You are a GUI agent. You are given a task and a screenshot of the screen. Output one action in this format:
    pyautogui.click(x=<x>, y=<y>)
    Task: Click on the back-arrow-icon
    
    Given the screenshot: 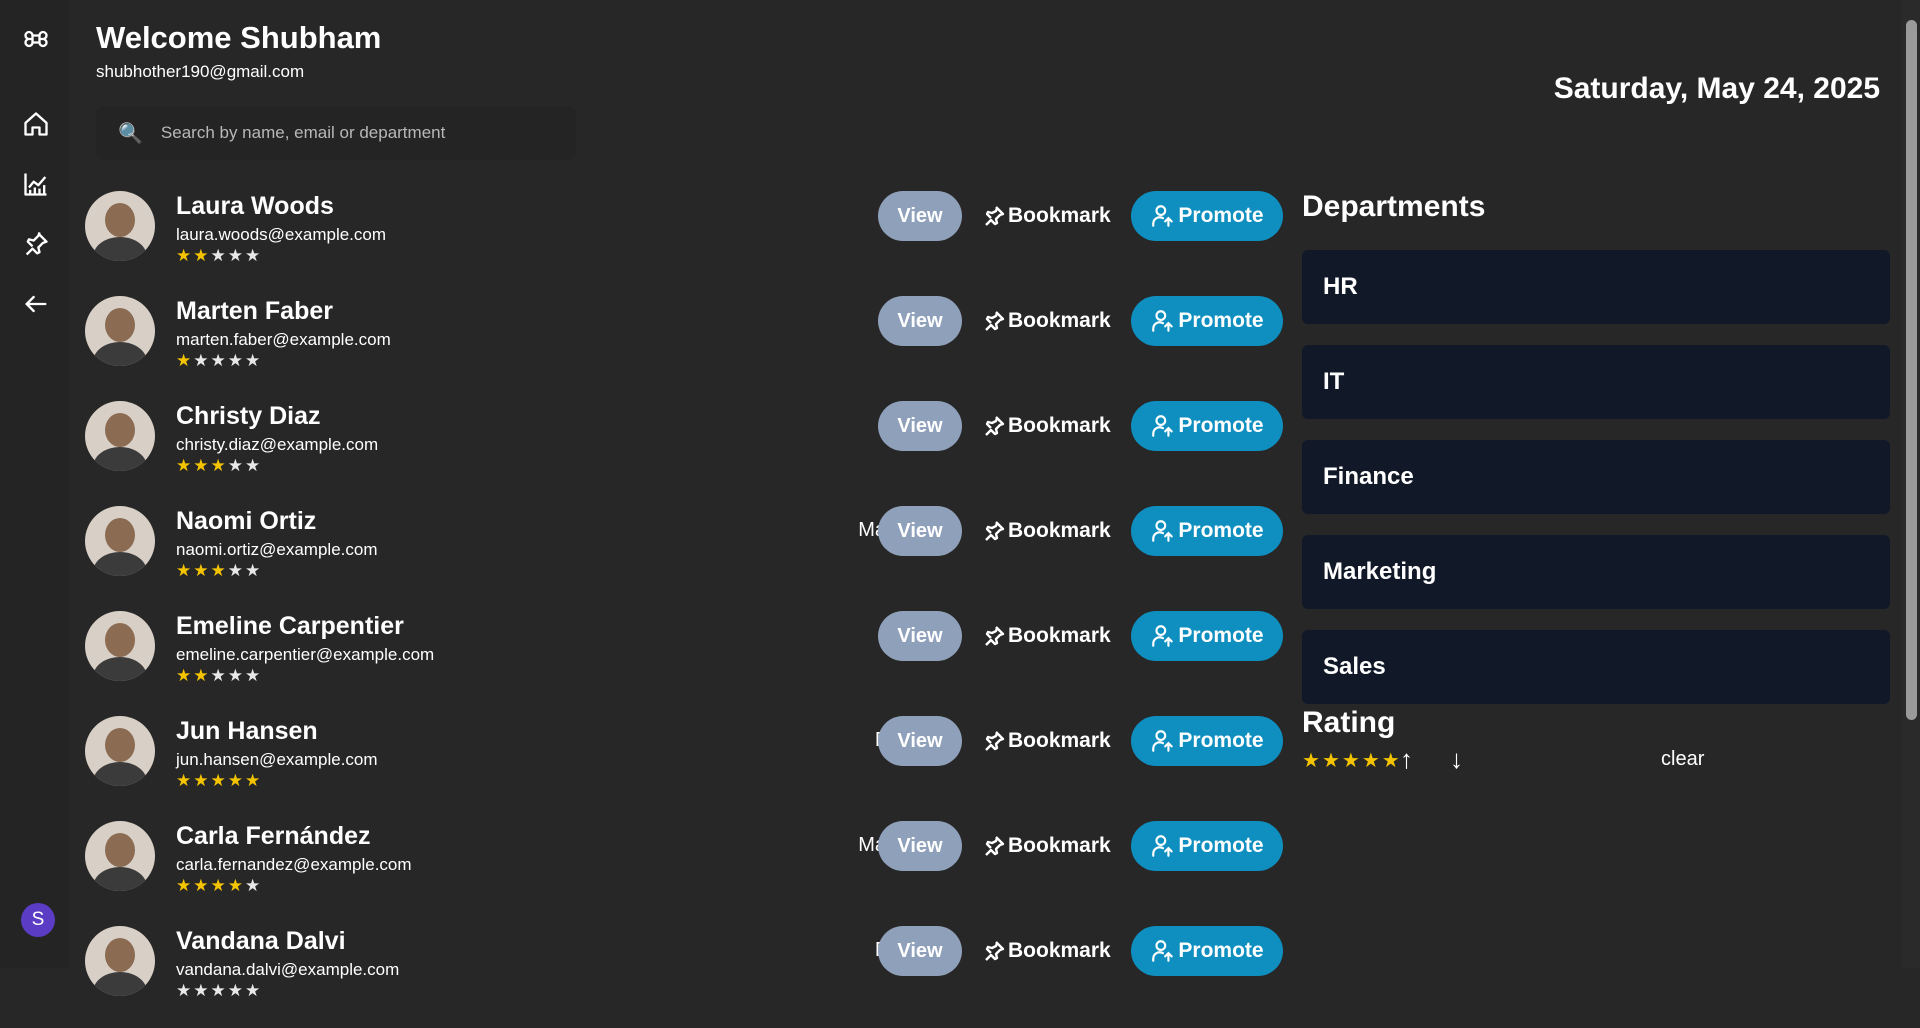 What is the action you would take?
    pyautogui.click(x=36, y=304)
    